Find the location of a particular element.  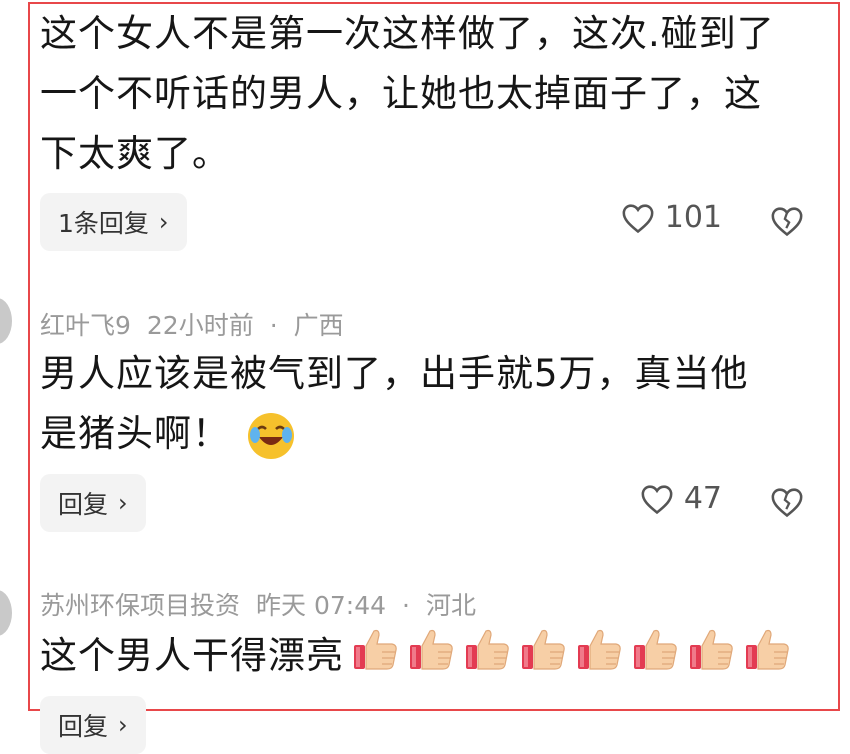

comment-meta: 红叶飞9 22小时前 · 广西 is located at coordinates (200, 324).